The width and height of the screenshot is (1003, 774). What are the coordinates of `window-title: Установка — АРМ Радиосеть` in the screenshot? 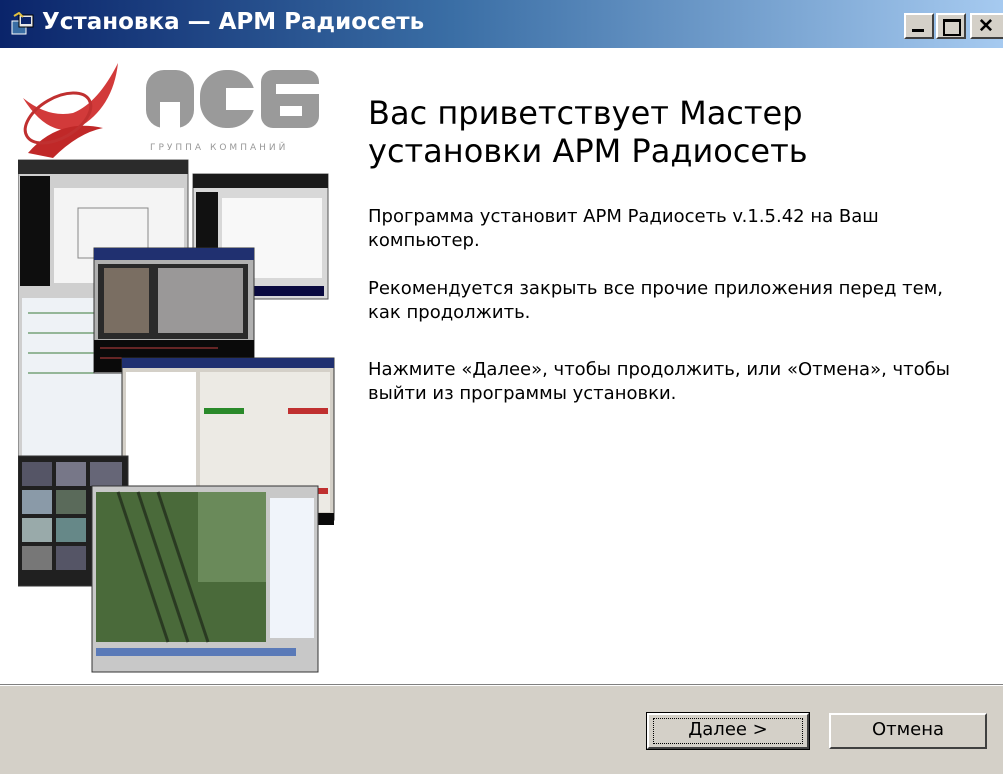 It's located at (233, 22).